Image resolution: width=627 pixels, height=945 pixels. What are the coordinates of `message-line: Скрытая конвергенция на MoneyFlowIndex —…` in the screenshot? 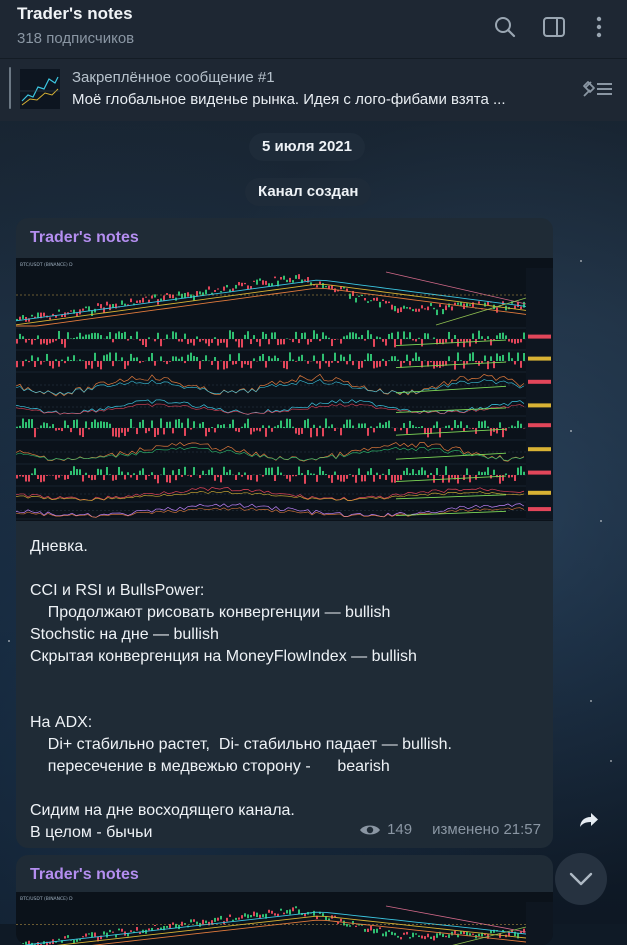 It's located at (241, 657).